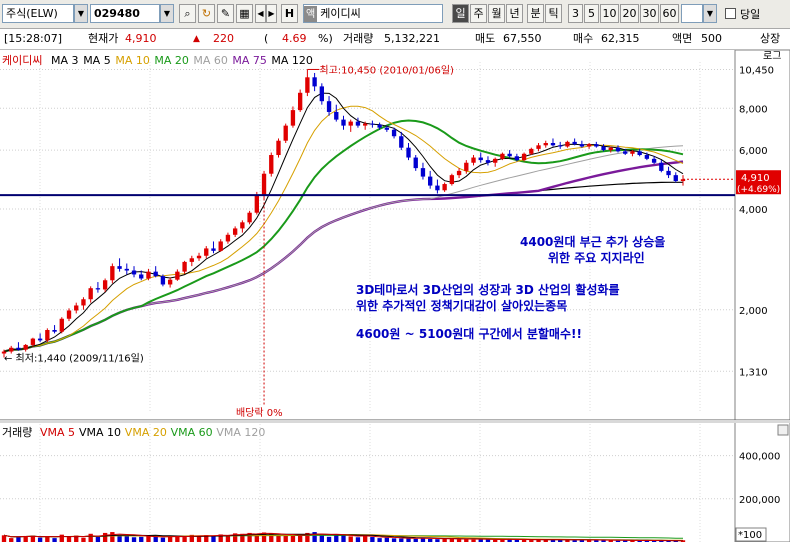 The height and width of the screenshot is (542, 790). Describe the element at coordinates (373, 13) in the screenshot. I see `stock-name-field: 액 케이디씨` at that location.